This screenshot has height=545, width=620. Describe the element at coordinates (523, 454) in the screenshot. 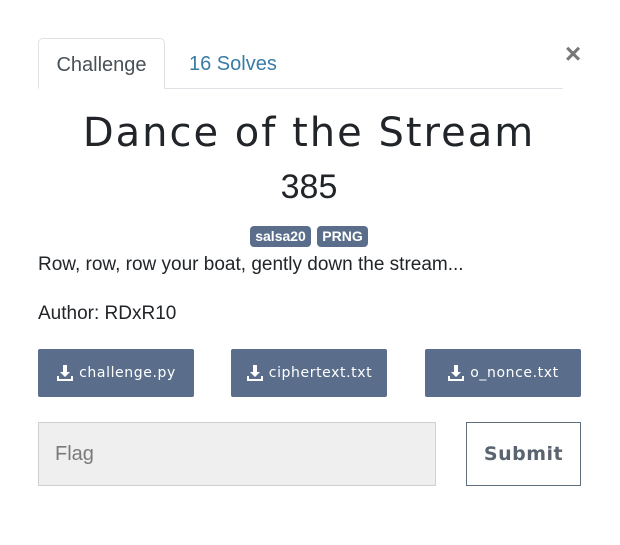

I see `submit-button: Submit` at that location.